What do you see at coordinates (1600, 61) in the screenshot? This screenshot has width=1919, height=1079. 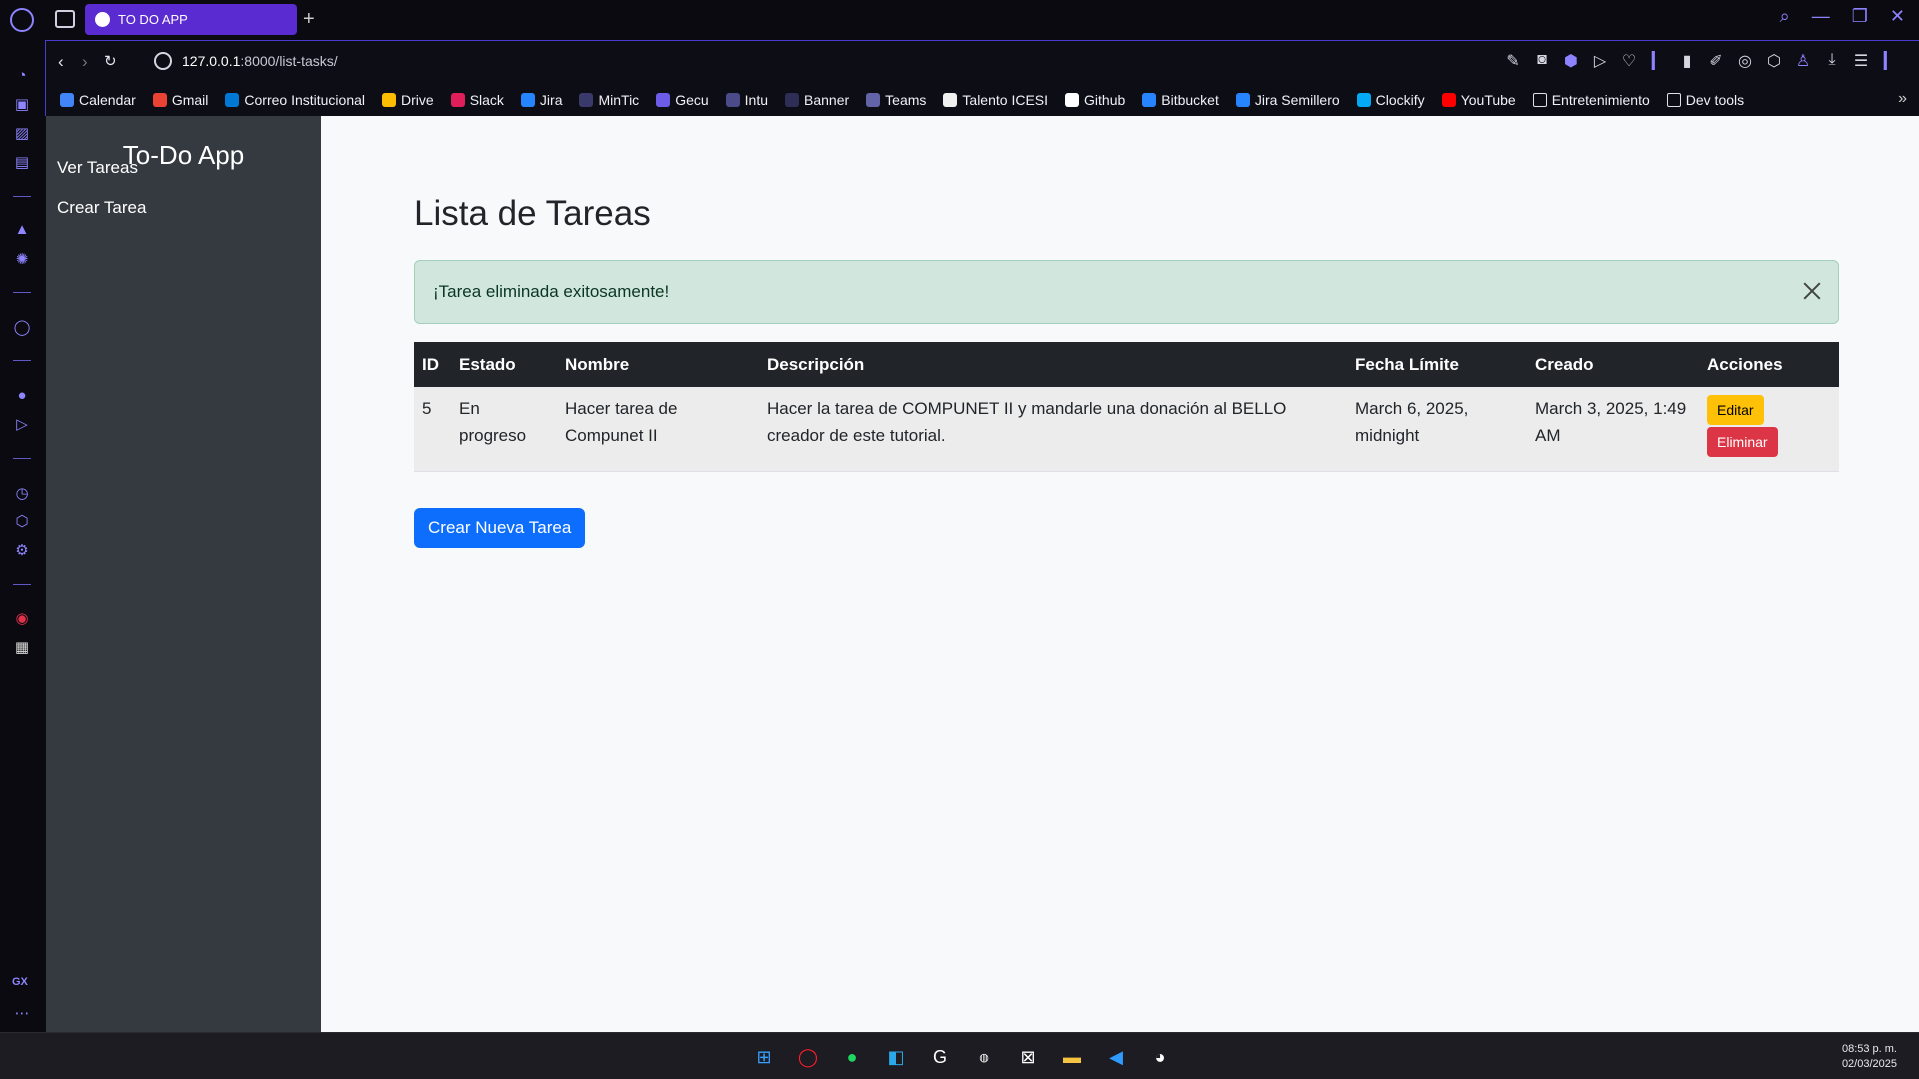 I see `play-icon: ▷` at bounding box center [1600, 61].